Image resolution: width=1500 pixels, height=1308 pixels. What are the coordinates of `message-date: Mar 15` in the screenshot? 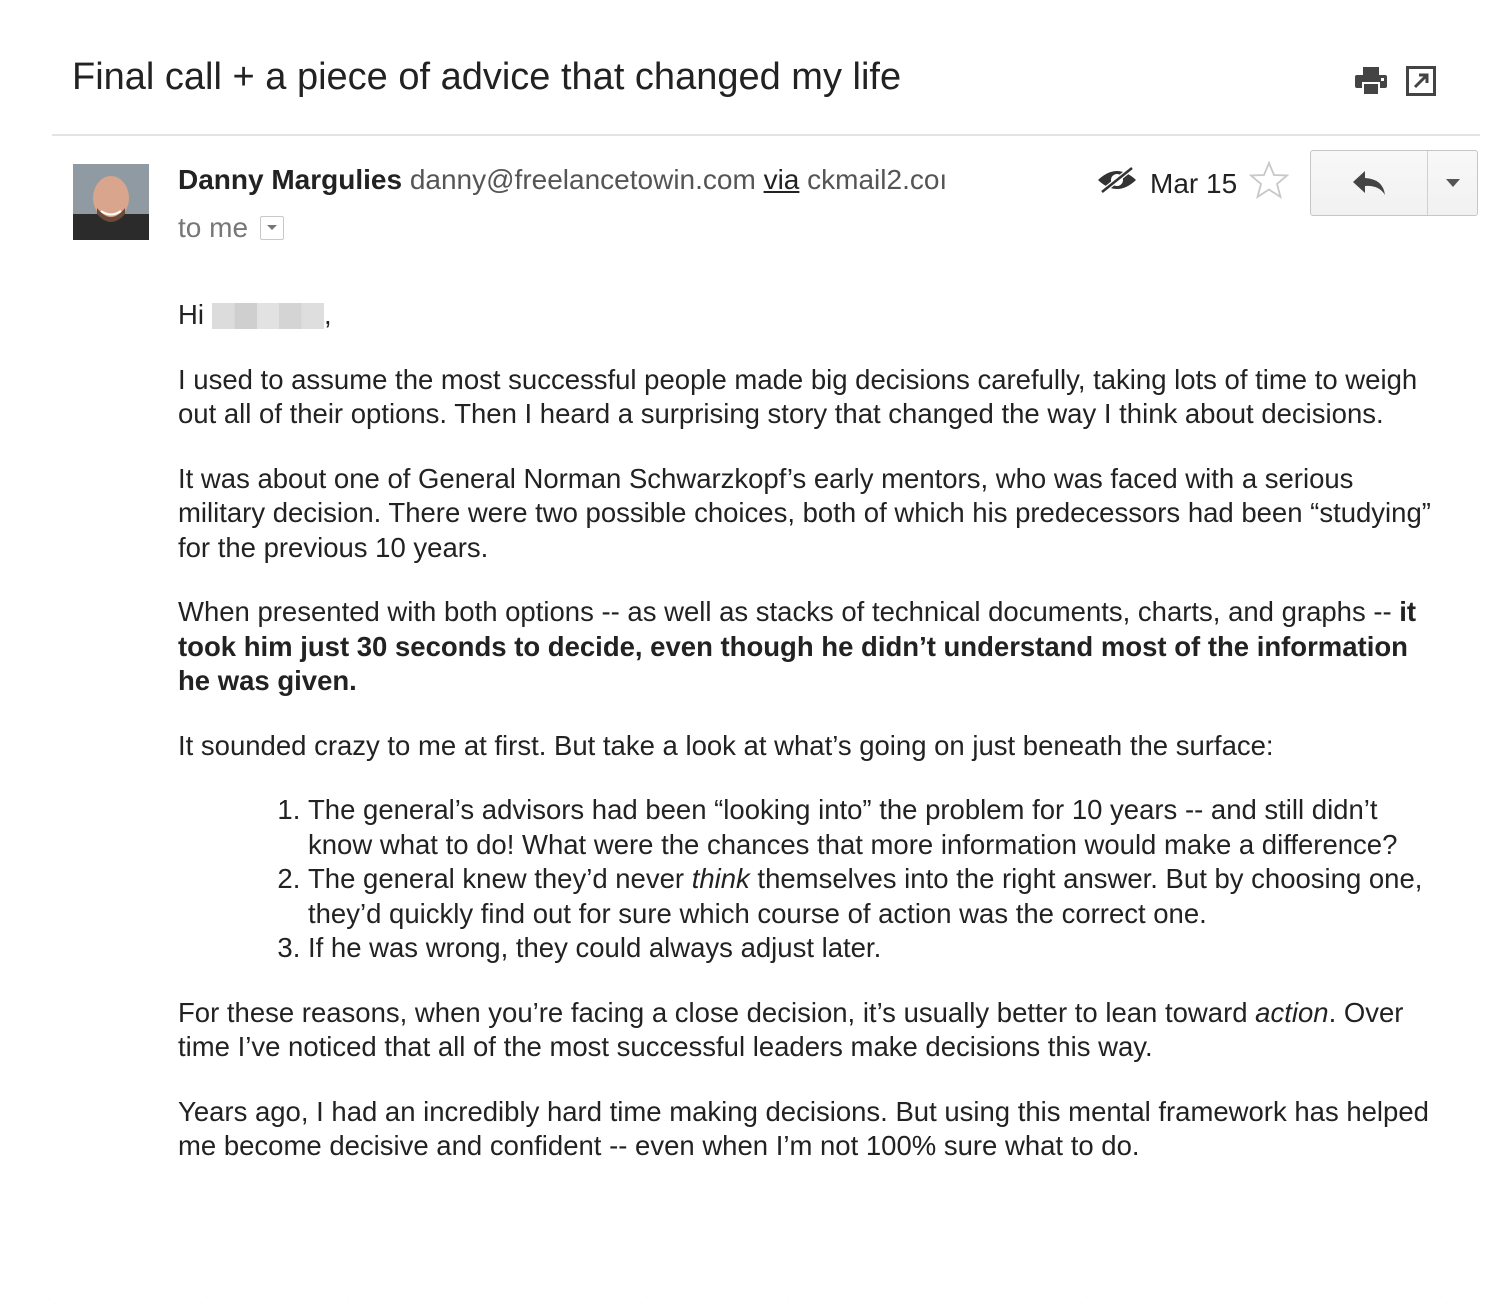 It's located at (1194, 183).